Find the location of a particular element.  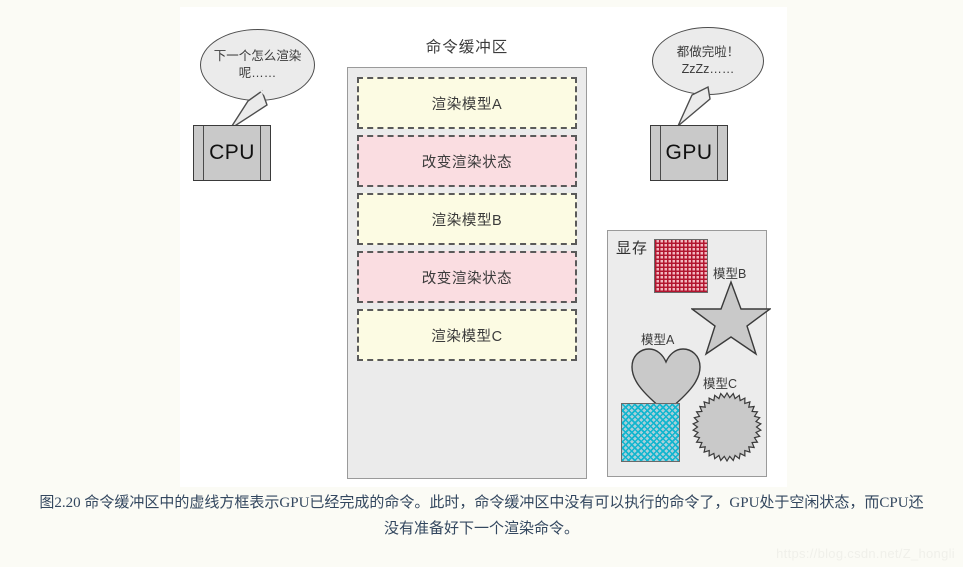

cpu-label: CPU is located at coordinates (232, 152).